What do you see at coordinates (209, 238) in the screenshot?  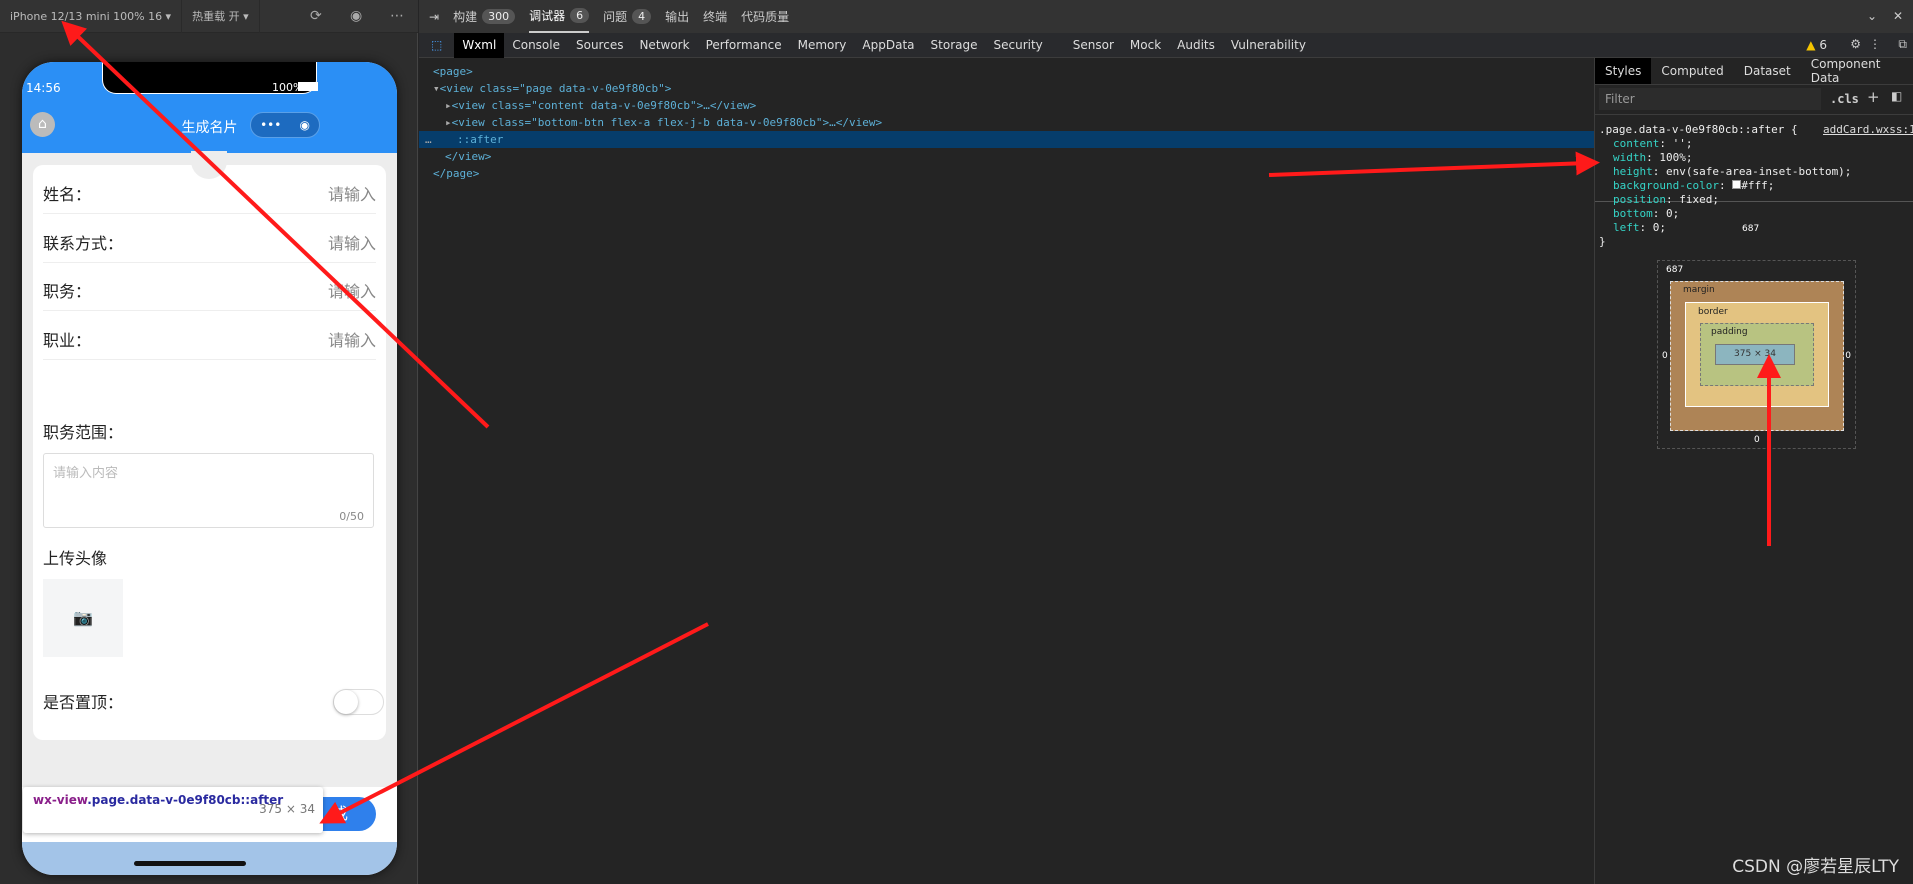 I see `field-contact: 联系方式： 请输入` at bounding box center [209, 238].